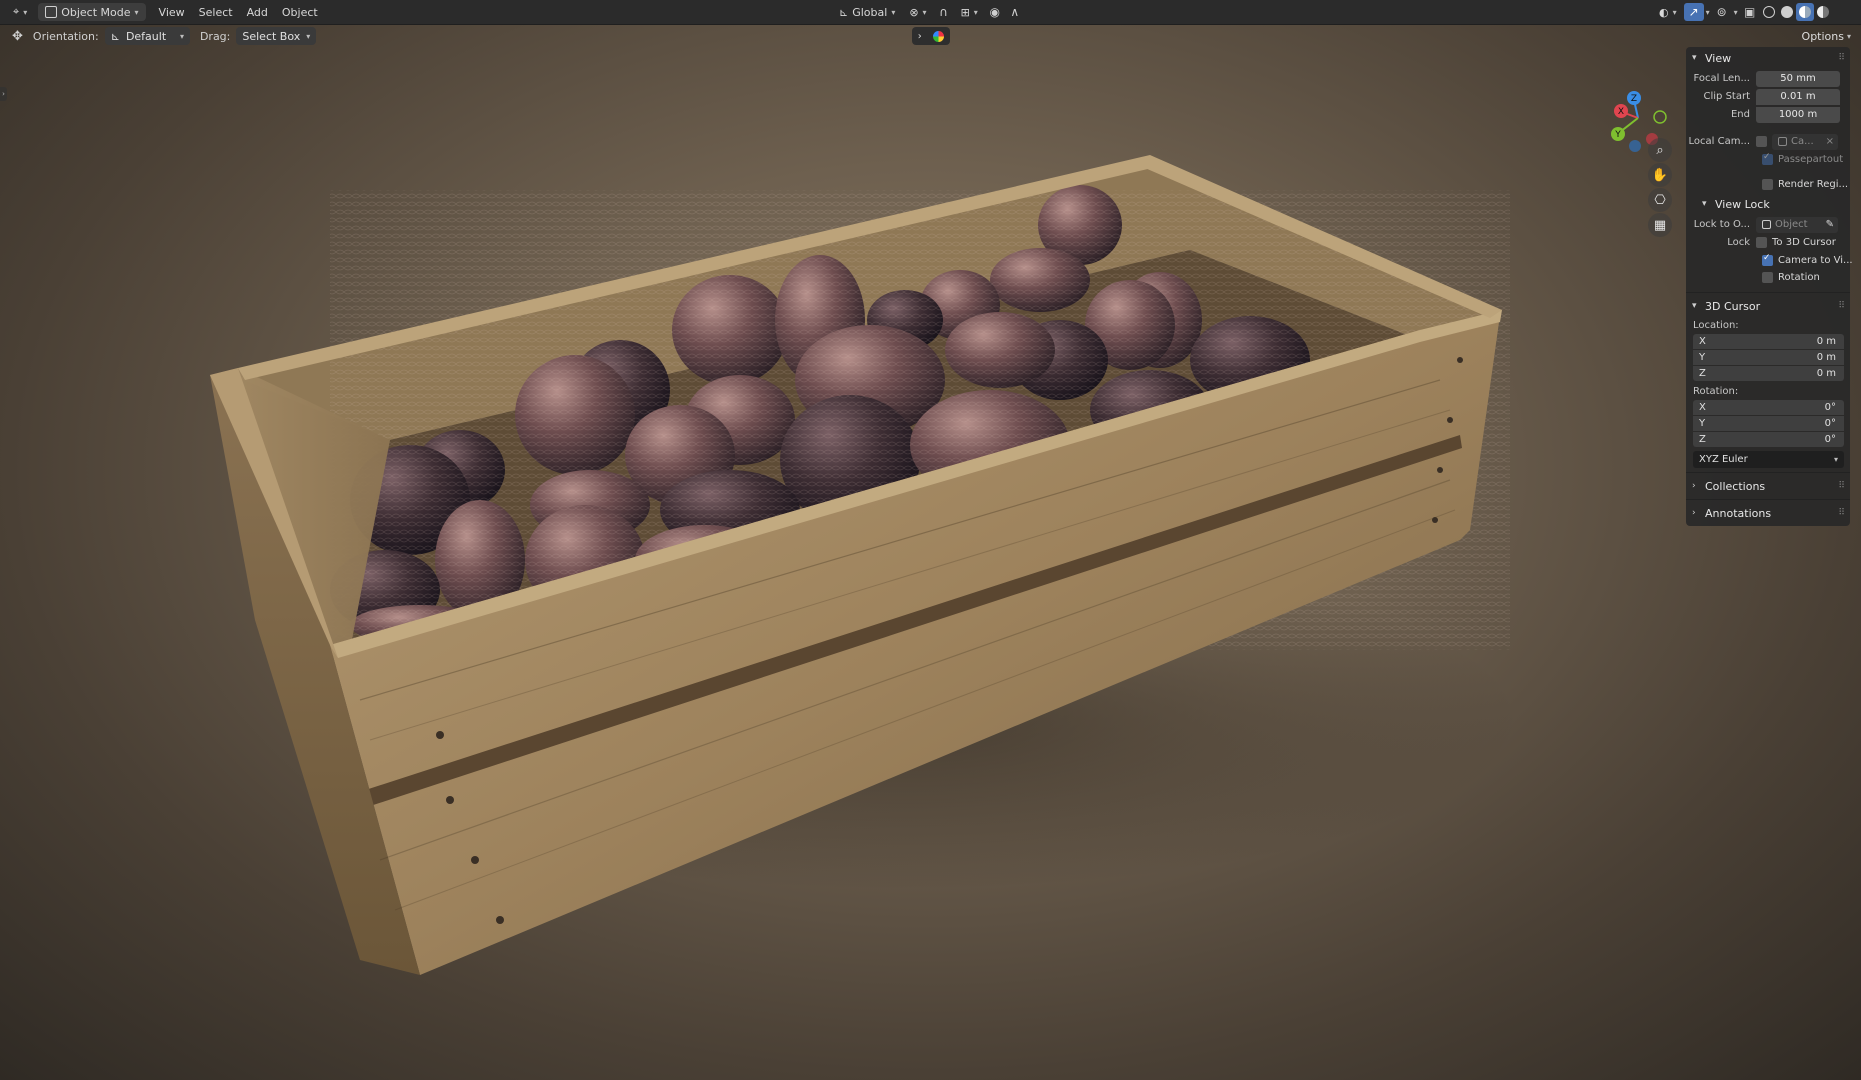 This screenshot has width=1861, height=1080. What do you see at coordinates (1733, 306) in the screenshot?
I see `section-3d-cursor-title: 3D Cursor` at bounding box center [1733, 306].